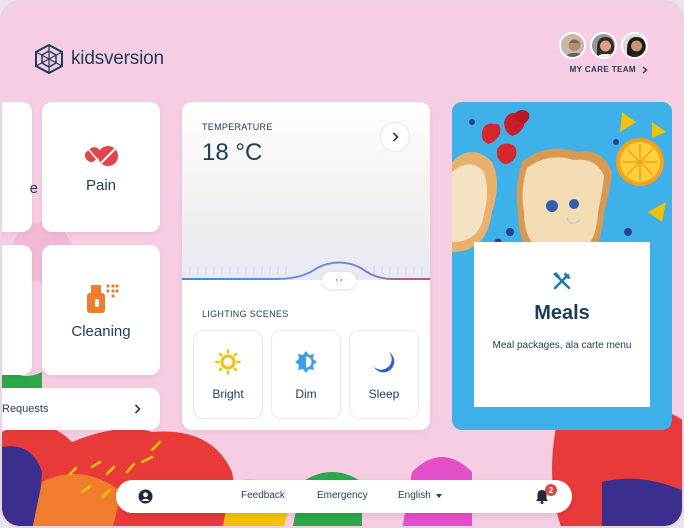 The image size is (684, 528). What do you see at coordinates (103, 298) in the screenshot?
I see `spray-bottle-icon` at bounding box center [103, 298].